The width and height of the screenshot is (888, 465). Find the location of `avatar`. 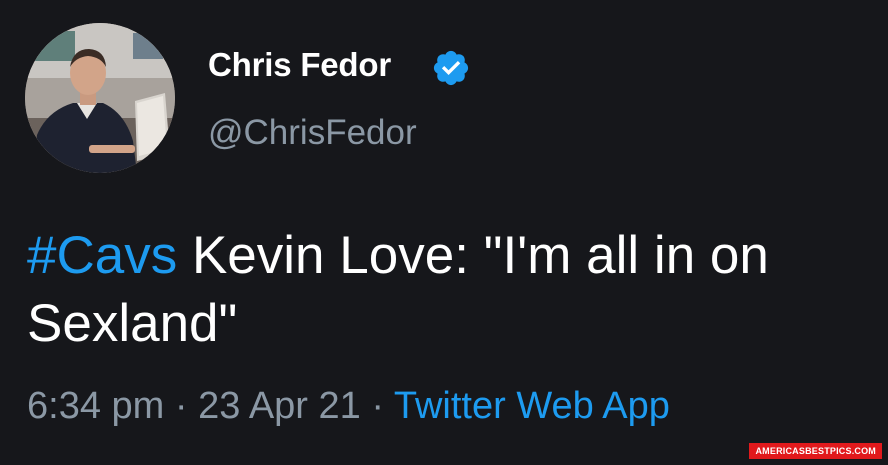

avatar is located at coordinates (100, 98).